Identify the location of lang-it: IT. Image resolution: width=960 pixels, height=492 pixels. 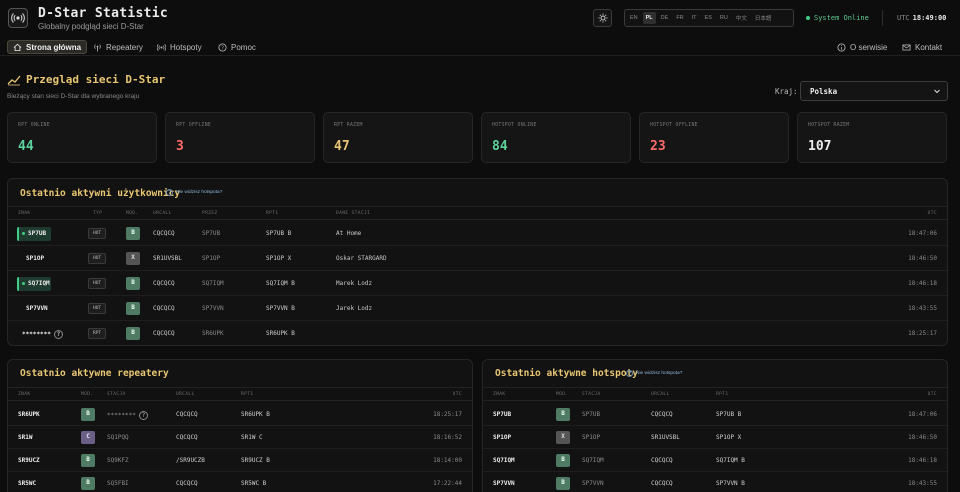
(694, 18).